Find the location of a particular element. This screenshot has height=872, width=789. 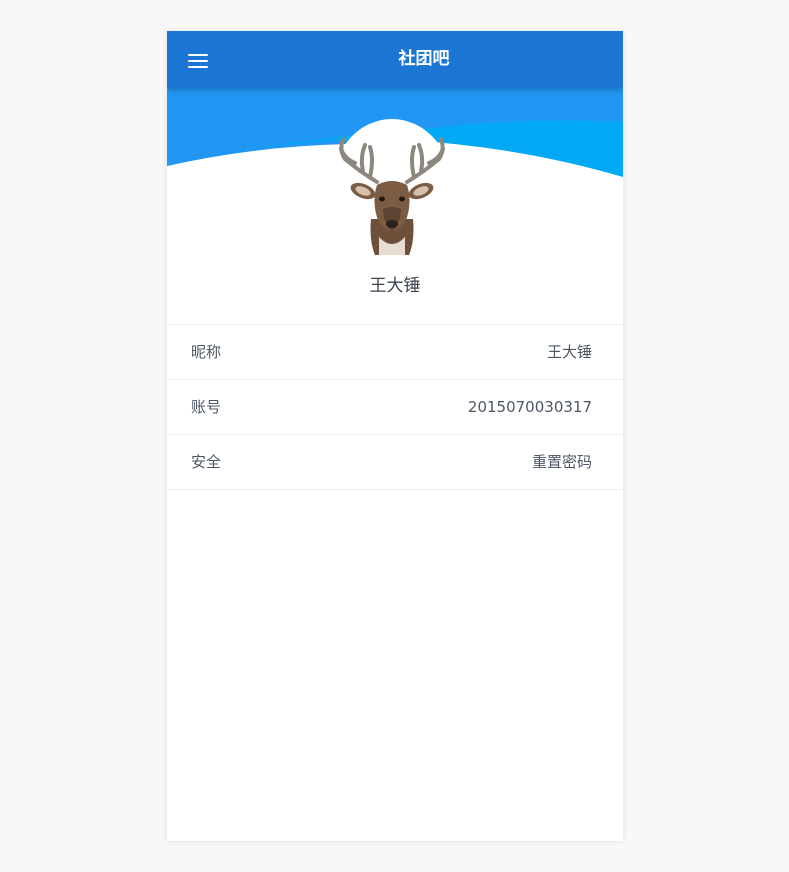

nickname-row: 昵称 王大锤 is located at coordinates (395, 352).